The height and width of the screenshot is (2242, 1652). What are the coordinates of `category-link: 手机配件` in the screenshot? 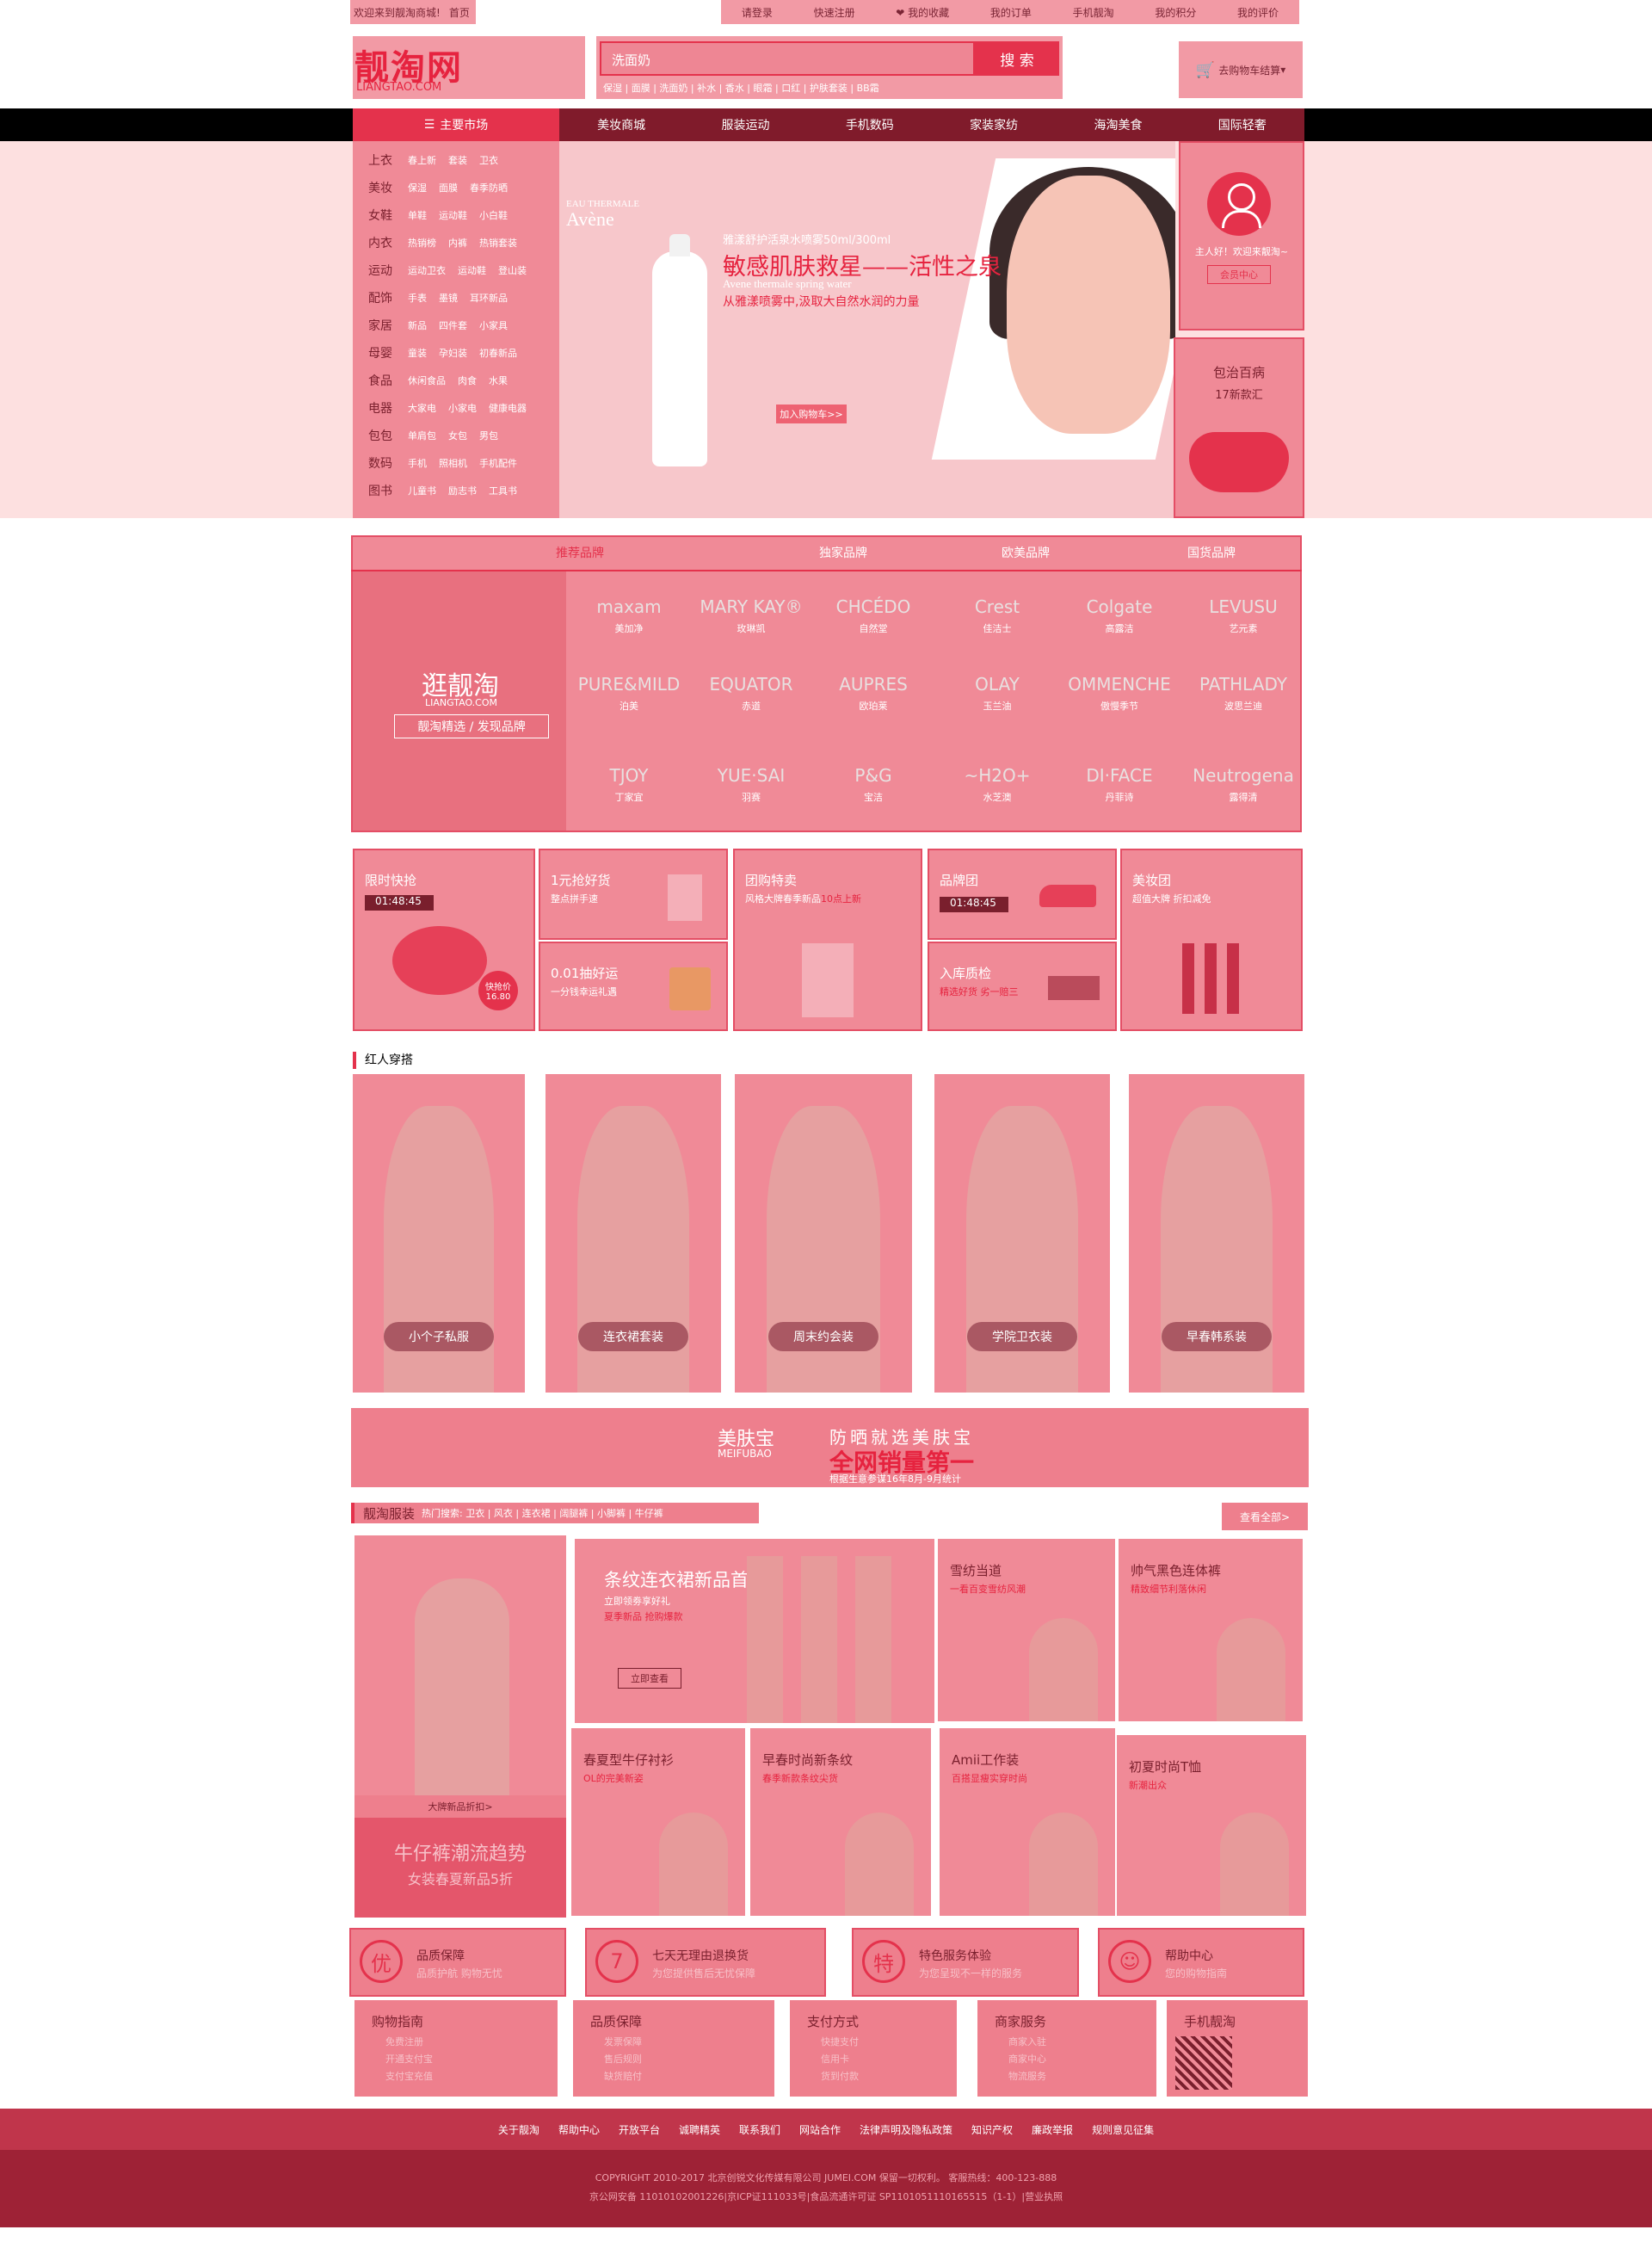 It's located at (498, 463).